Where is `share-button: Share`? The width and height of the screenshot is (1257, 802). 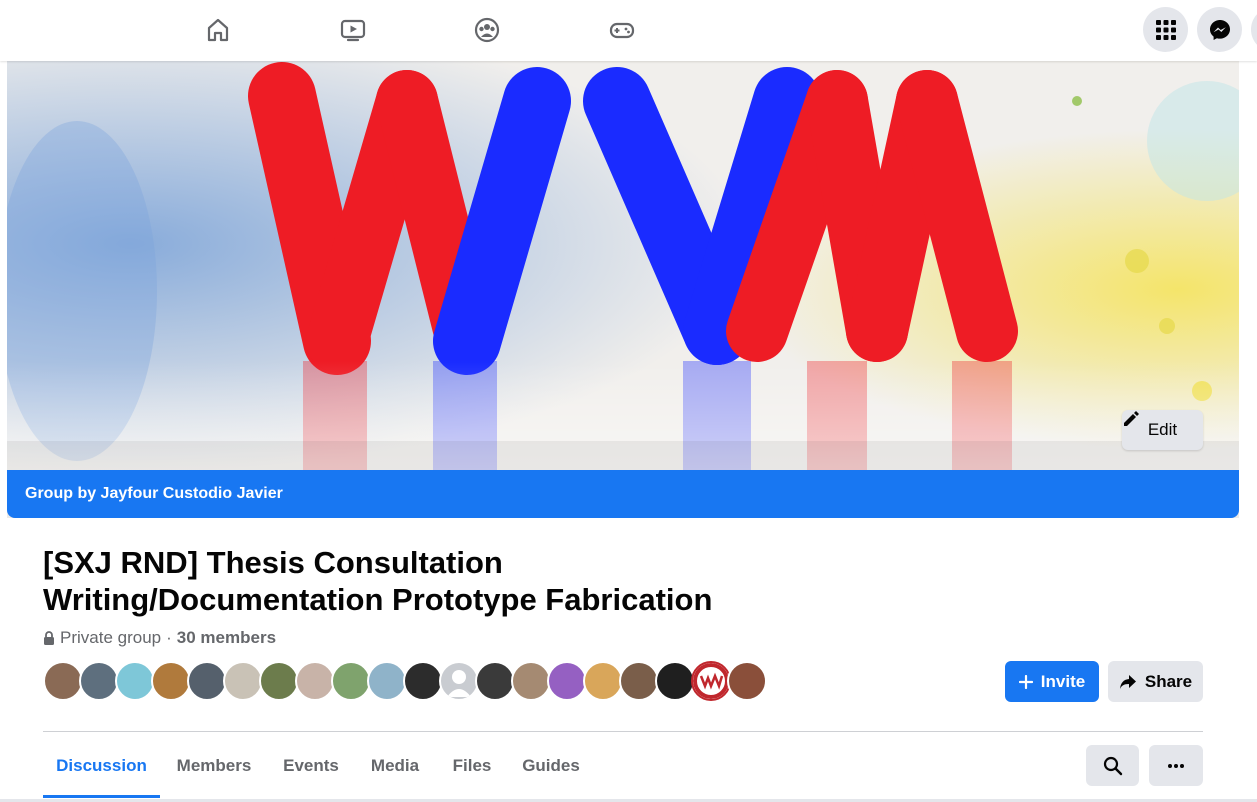
share-button: Share is located at coordinates (1155, 681).